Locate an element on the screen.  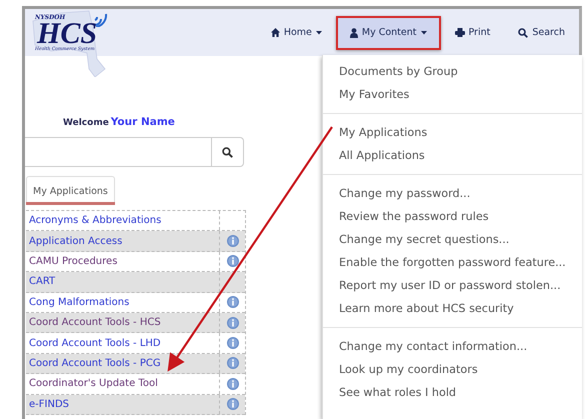
nav-item: Search is located at coordinates (541, 33).